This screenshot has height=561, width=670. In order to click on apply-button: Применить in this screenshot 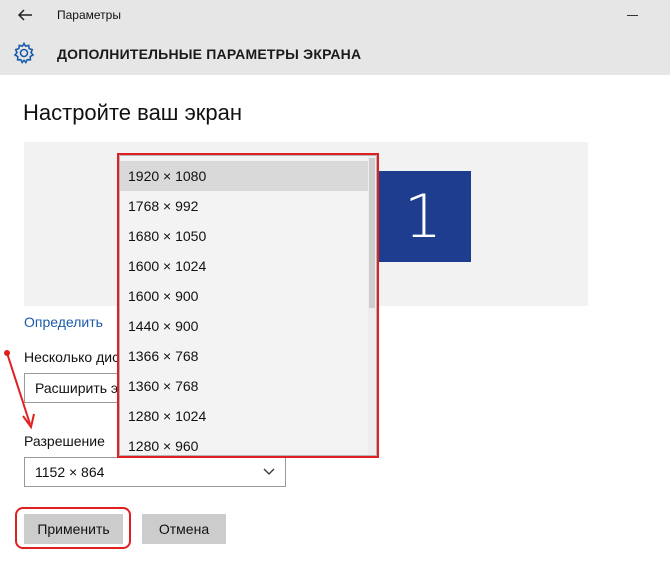, I will do `click(73, 529)`.